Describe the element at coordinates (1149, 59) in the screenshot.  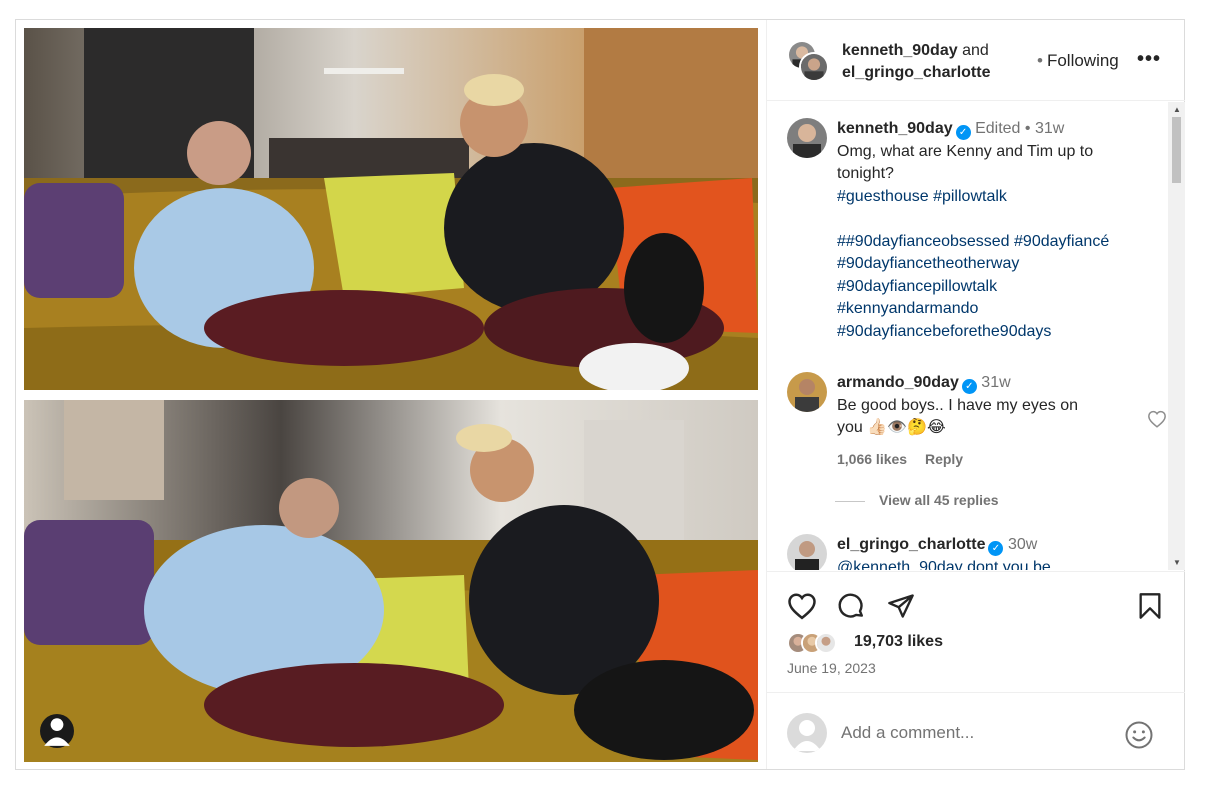
I see `more-options-button: •••` at that location.